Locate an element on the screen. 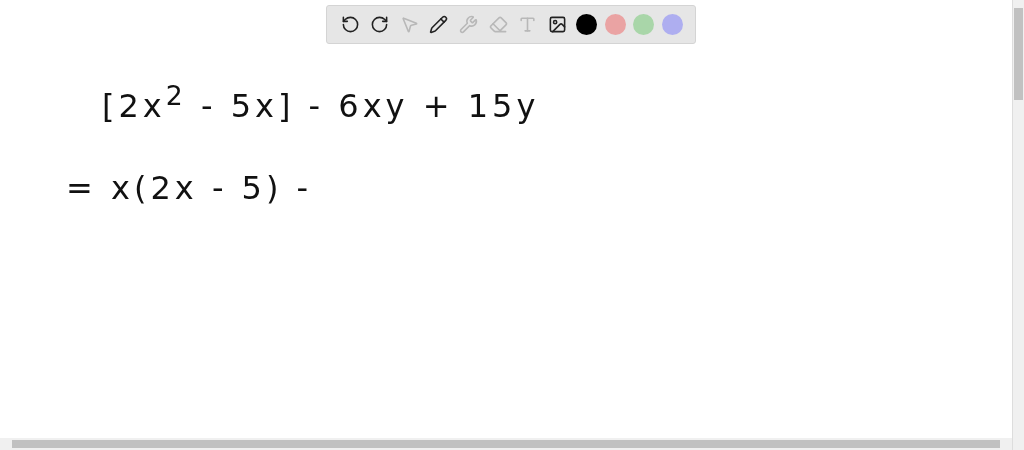 This screenshot has width=1024, height=450. handwritten-equation: = x(2x - 5) - is located at coordinates (190, 187).